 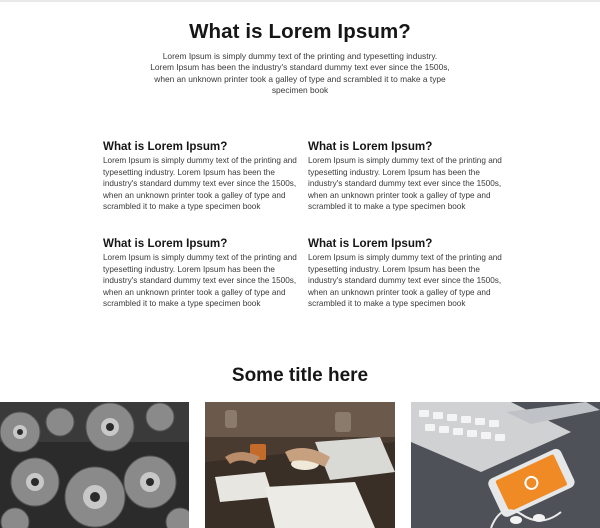 I want to click on gallery-title: Some title here, so click(x=300, y=375).